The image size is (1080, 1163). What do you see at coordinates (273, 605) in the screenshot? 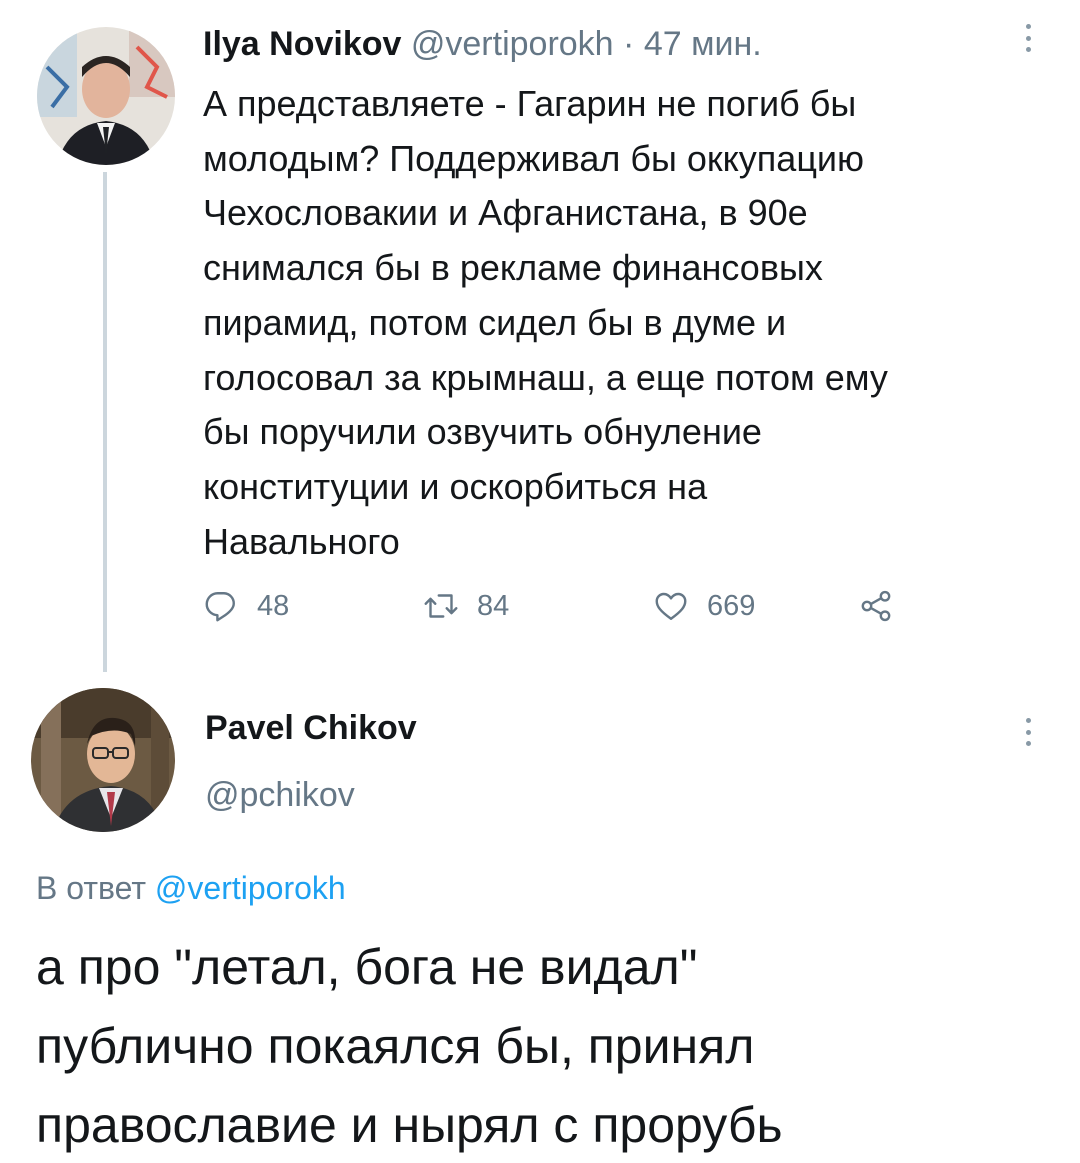
I see `reply-count: 48` at bounding box center [273, 605].